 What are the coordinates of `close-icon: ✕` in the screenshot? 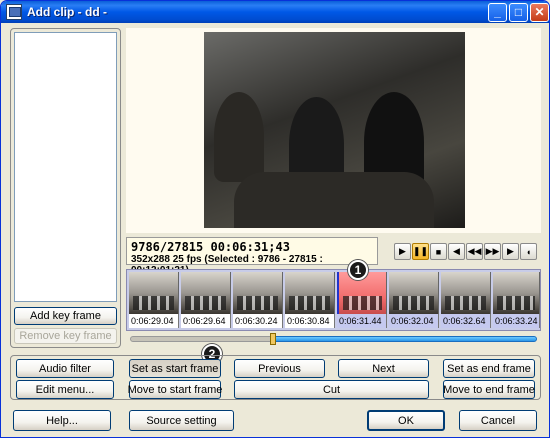 It's located at (539, 12).